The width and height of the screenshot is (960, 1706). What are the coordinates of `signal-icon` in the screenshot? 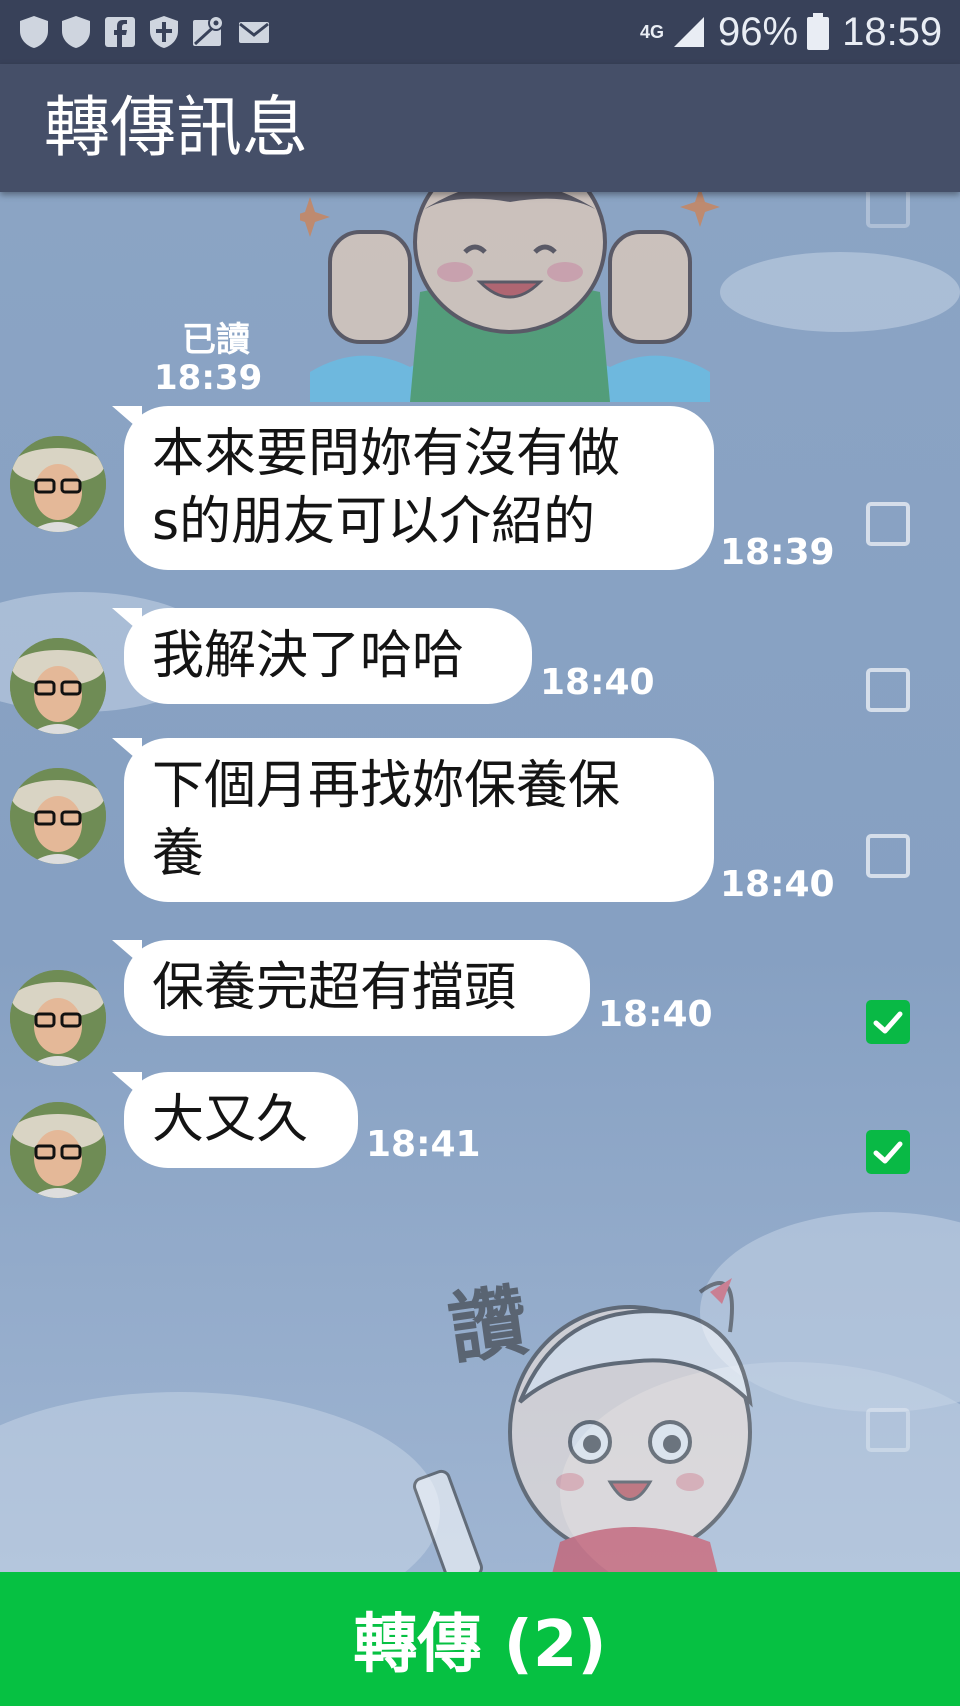 It's located at (689, 32).